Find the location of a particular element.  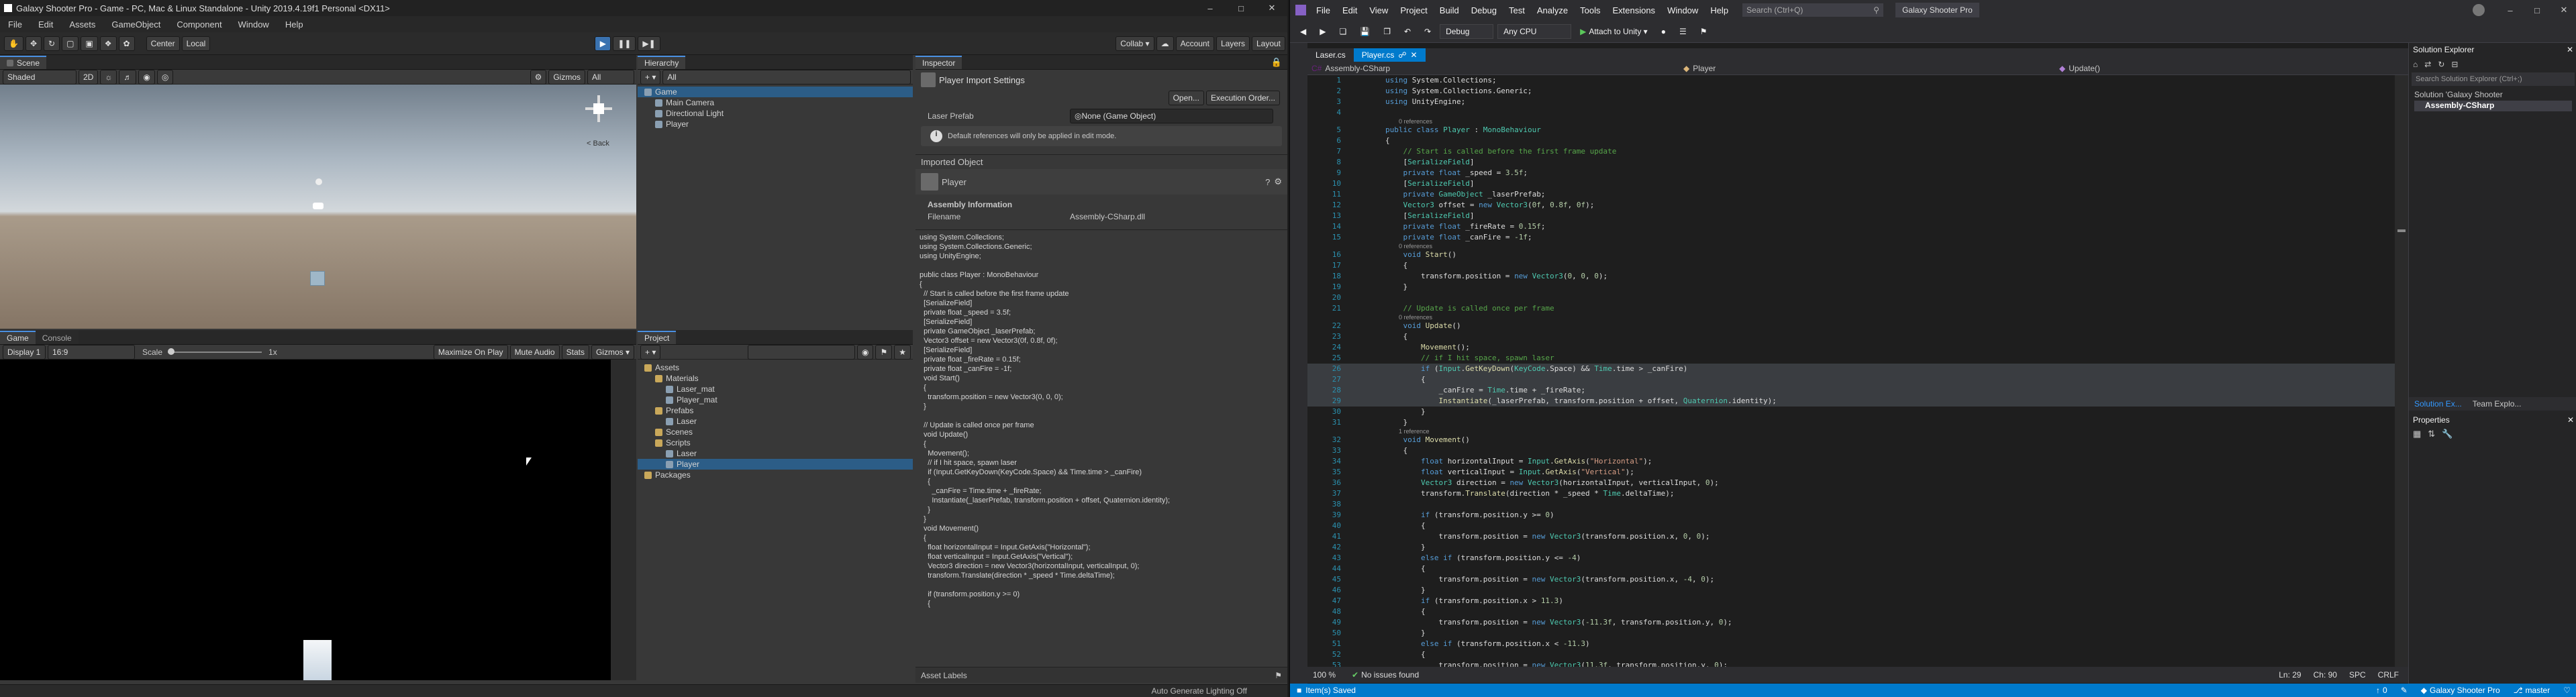

settings-icon: ⚙ is located at coordinates (1278, 181).